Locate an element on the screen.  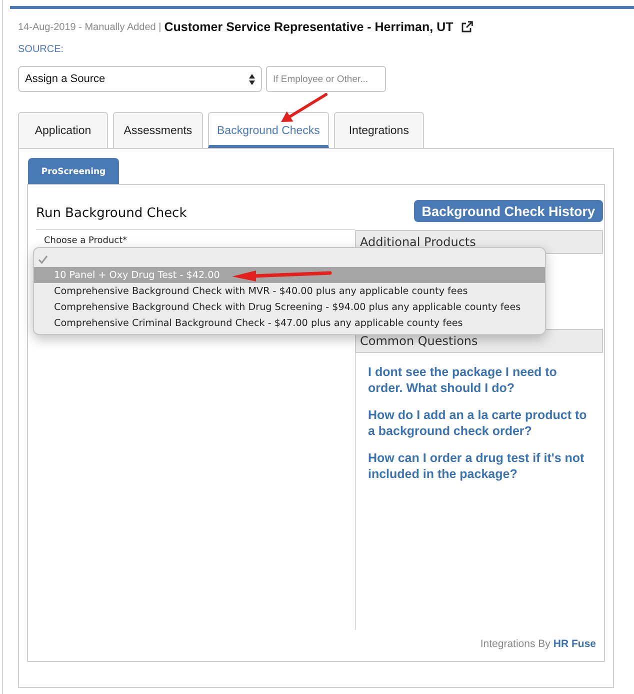
updown-arrows-icon is located at coordinates (252, 79).